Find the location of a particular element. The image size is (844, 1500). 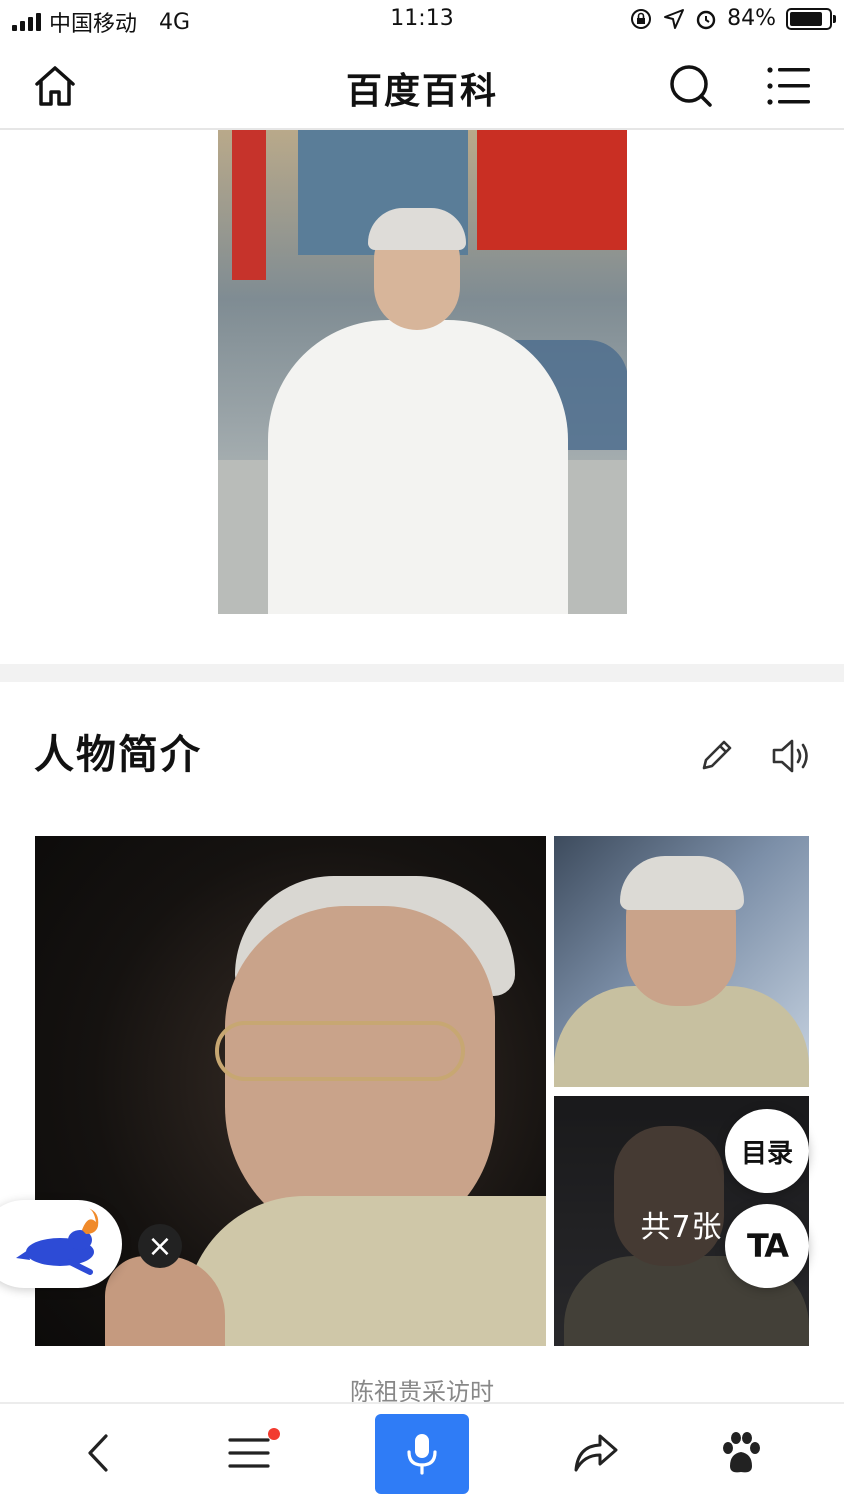

bottom-toolbar is located at coordinates (422, 1451).